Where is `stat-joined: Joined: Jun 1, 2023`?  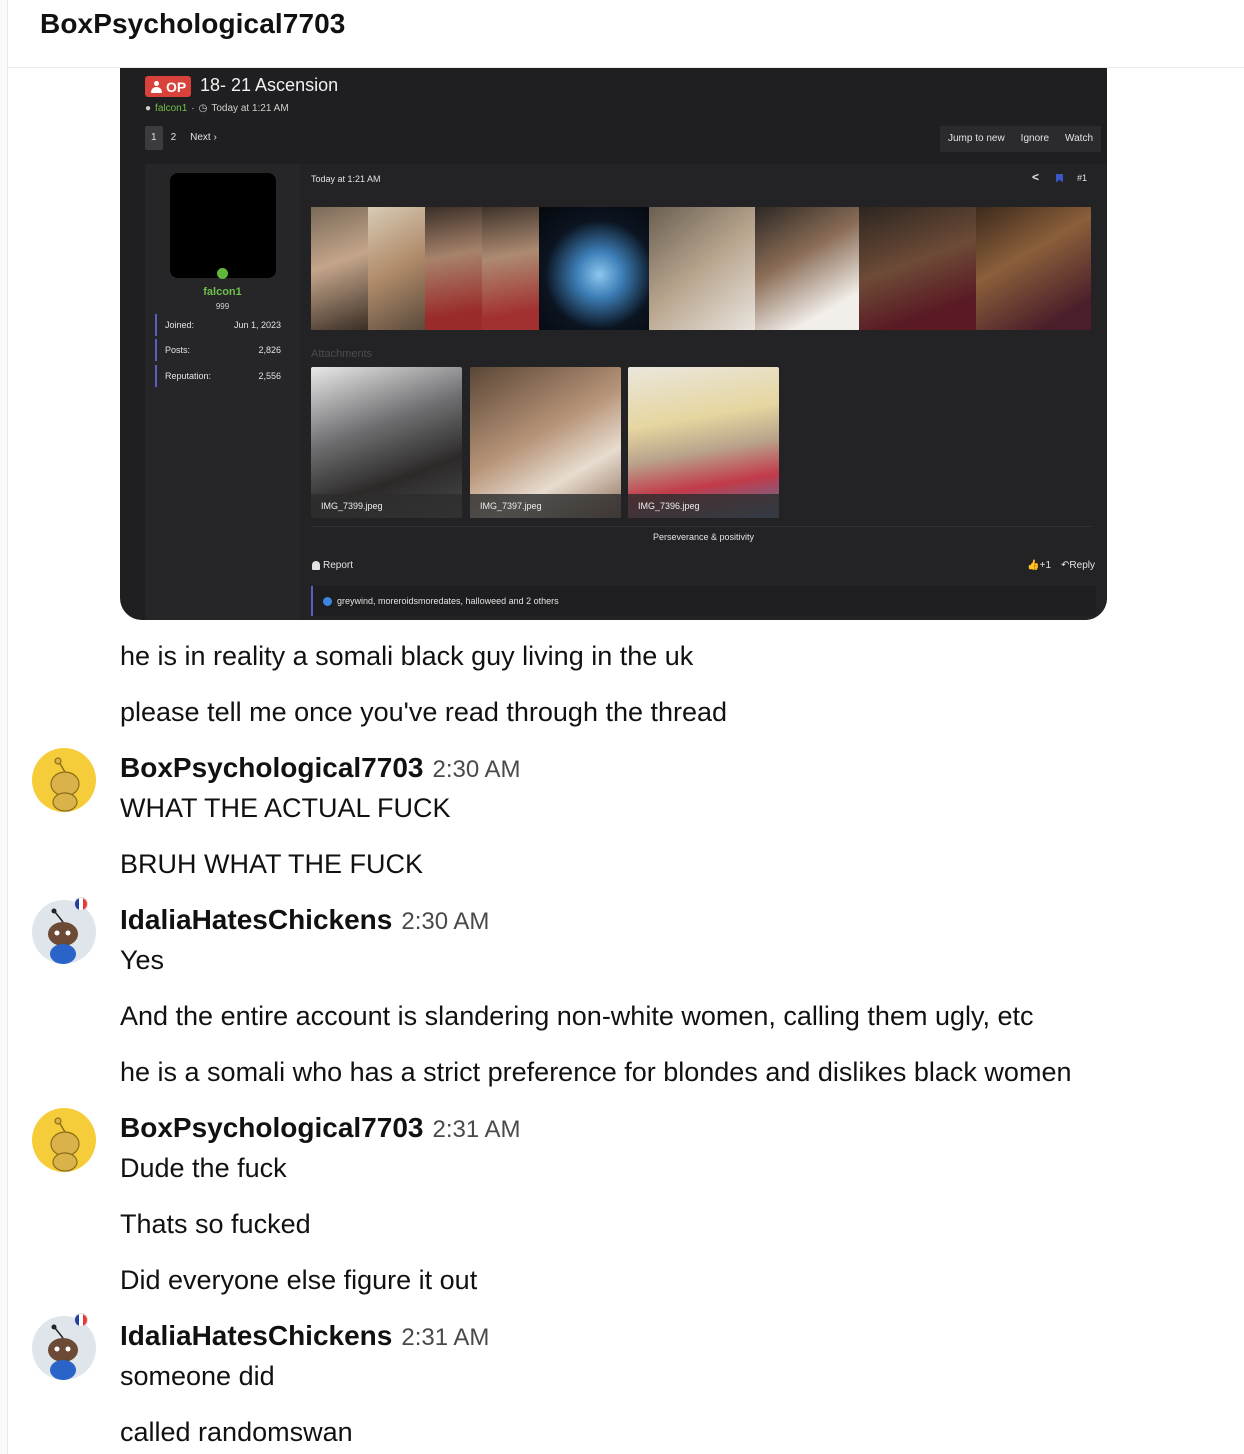
stat-joined: Joined: Jun 1, 2023 is located at coordinates (222, 325).